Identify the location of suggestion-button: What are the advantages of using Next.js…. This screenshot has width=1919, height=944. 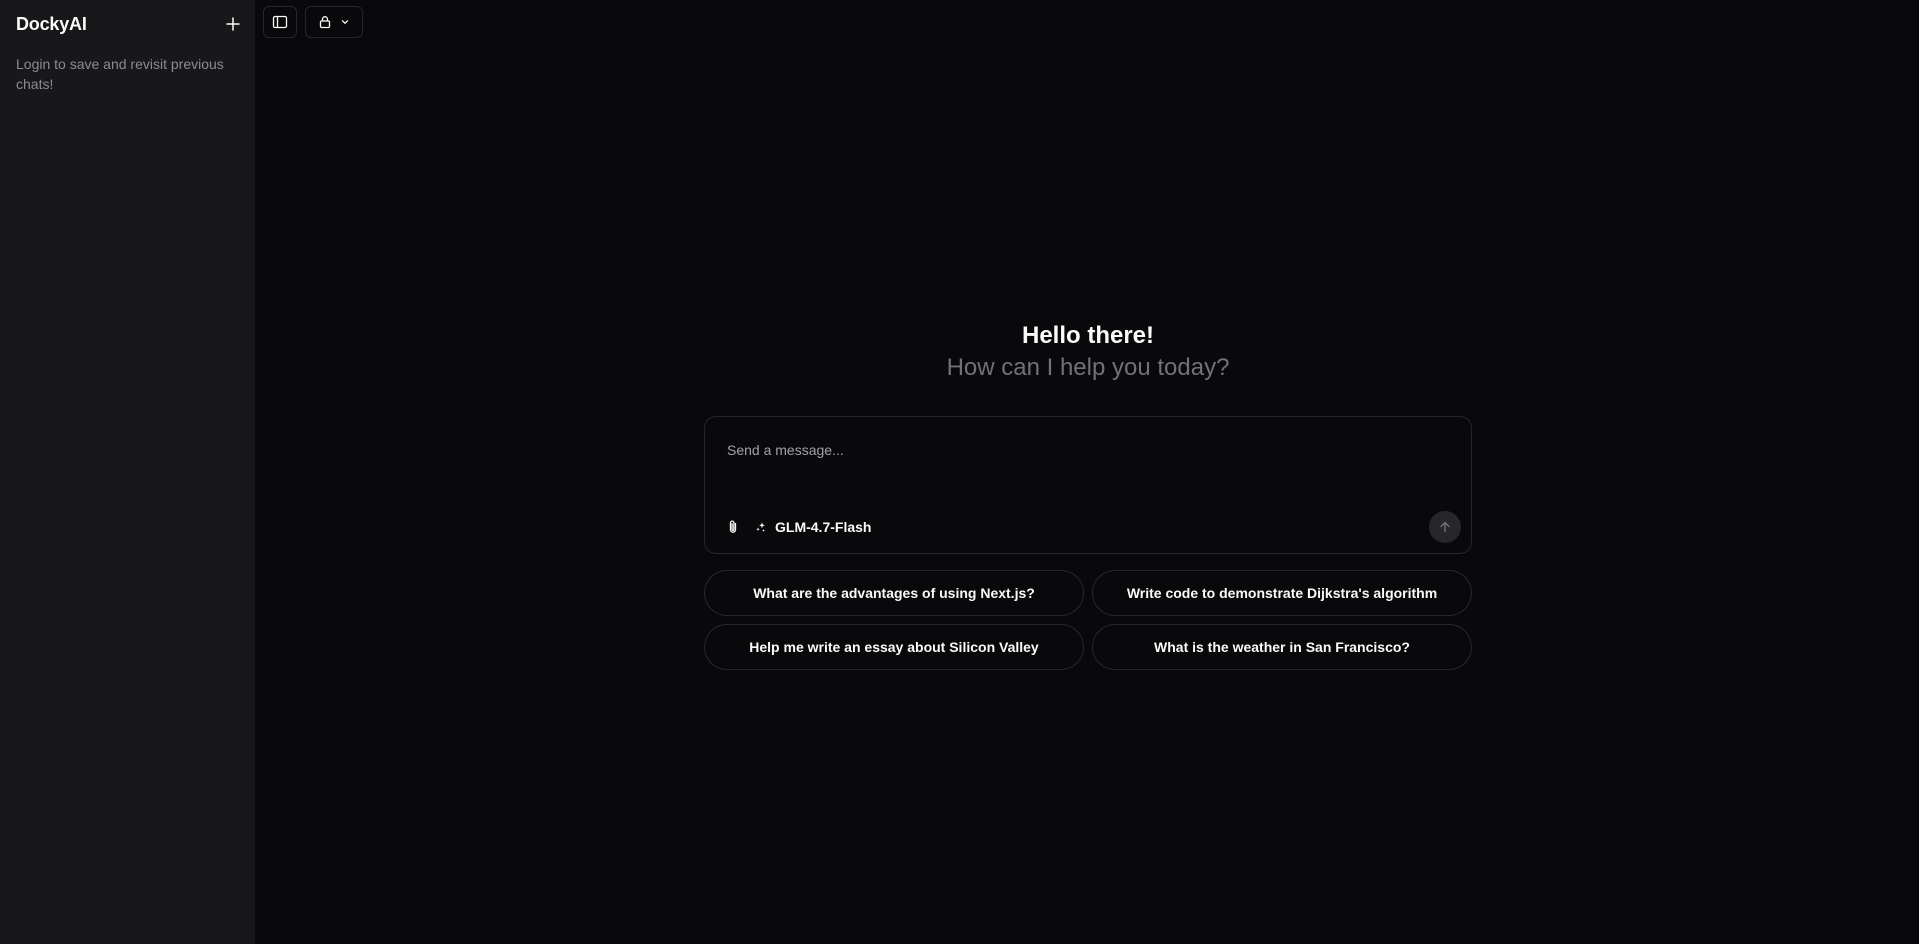
(894, 593).